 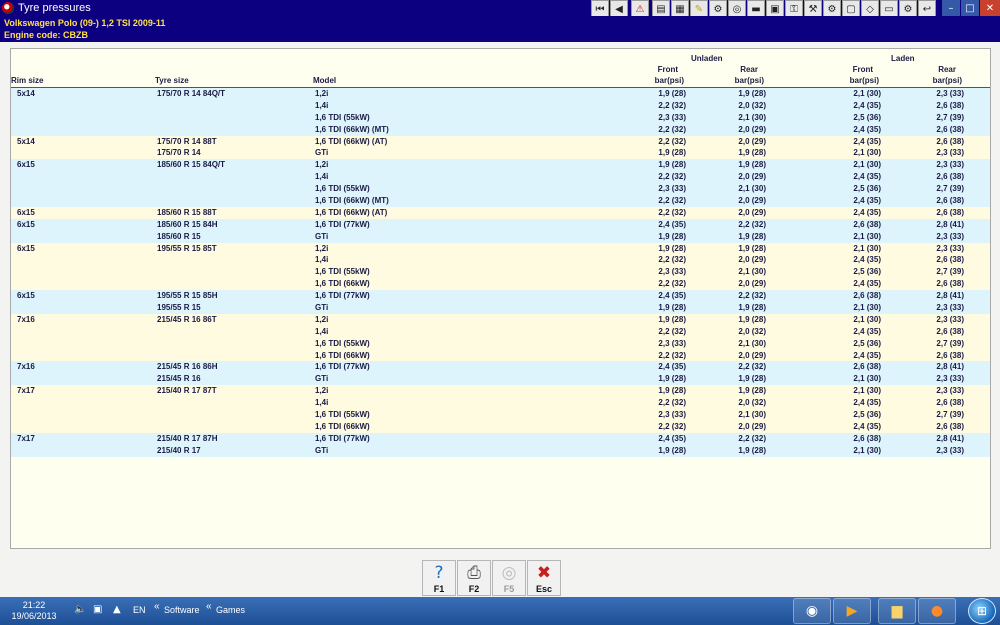 I want to click on unladen-rear-cell: 2,1 (30), so click(x=752, y=272).